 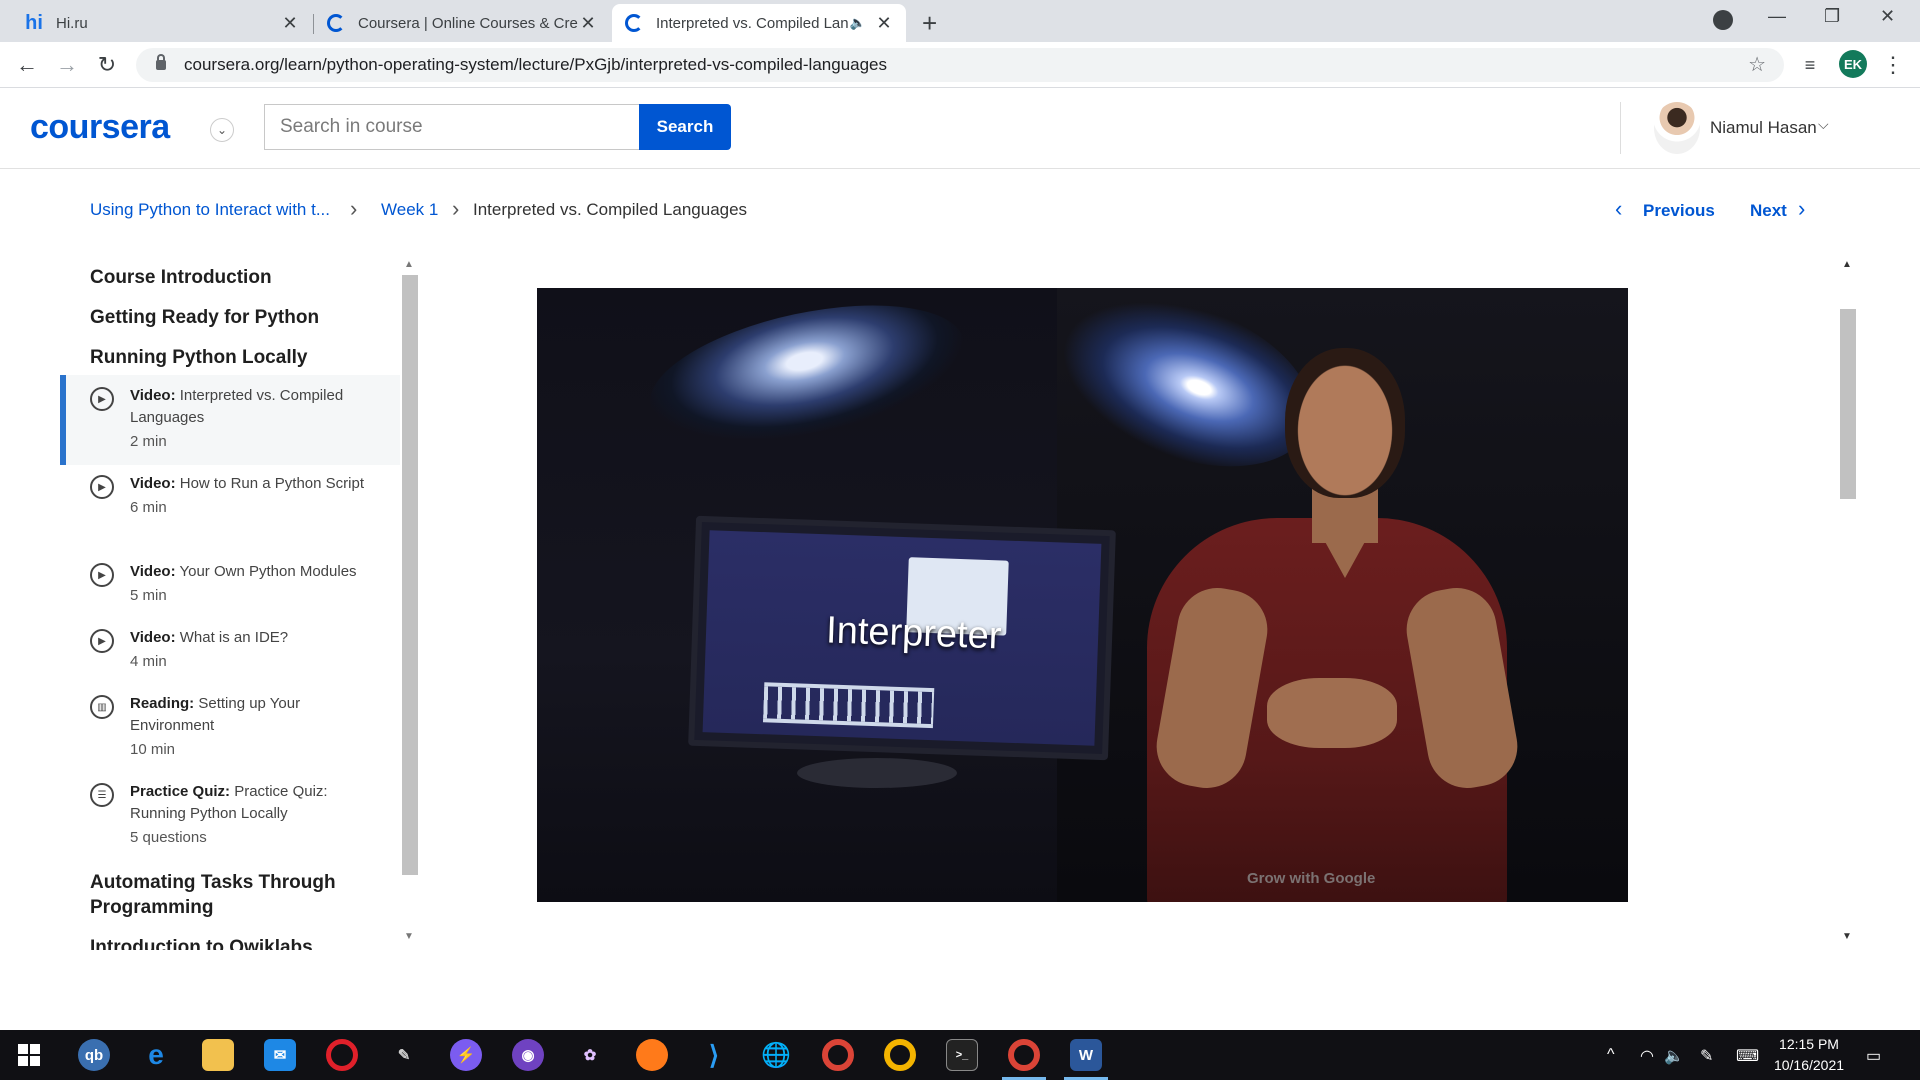 What do you see at coordinates (162, 23) in the screenshot?
I see `browser-tab-hiru: hi Hi.ru ✕` at bounding box center [162, 23].